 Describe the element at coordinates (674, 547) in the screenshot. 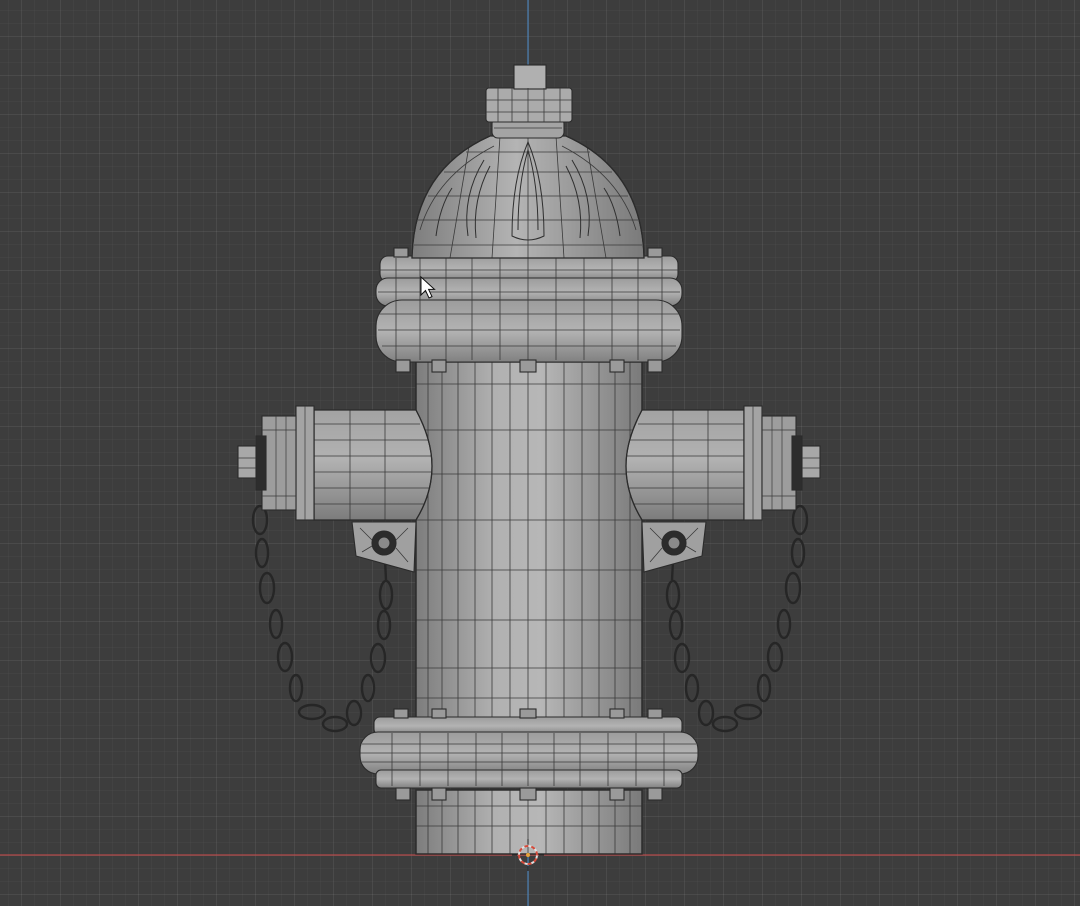

I see `right-chain-hook` at that location.